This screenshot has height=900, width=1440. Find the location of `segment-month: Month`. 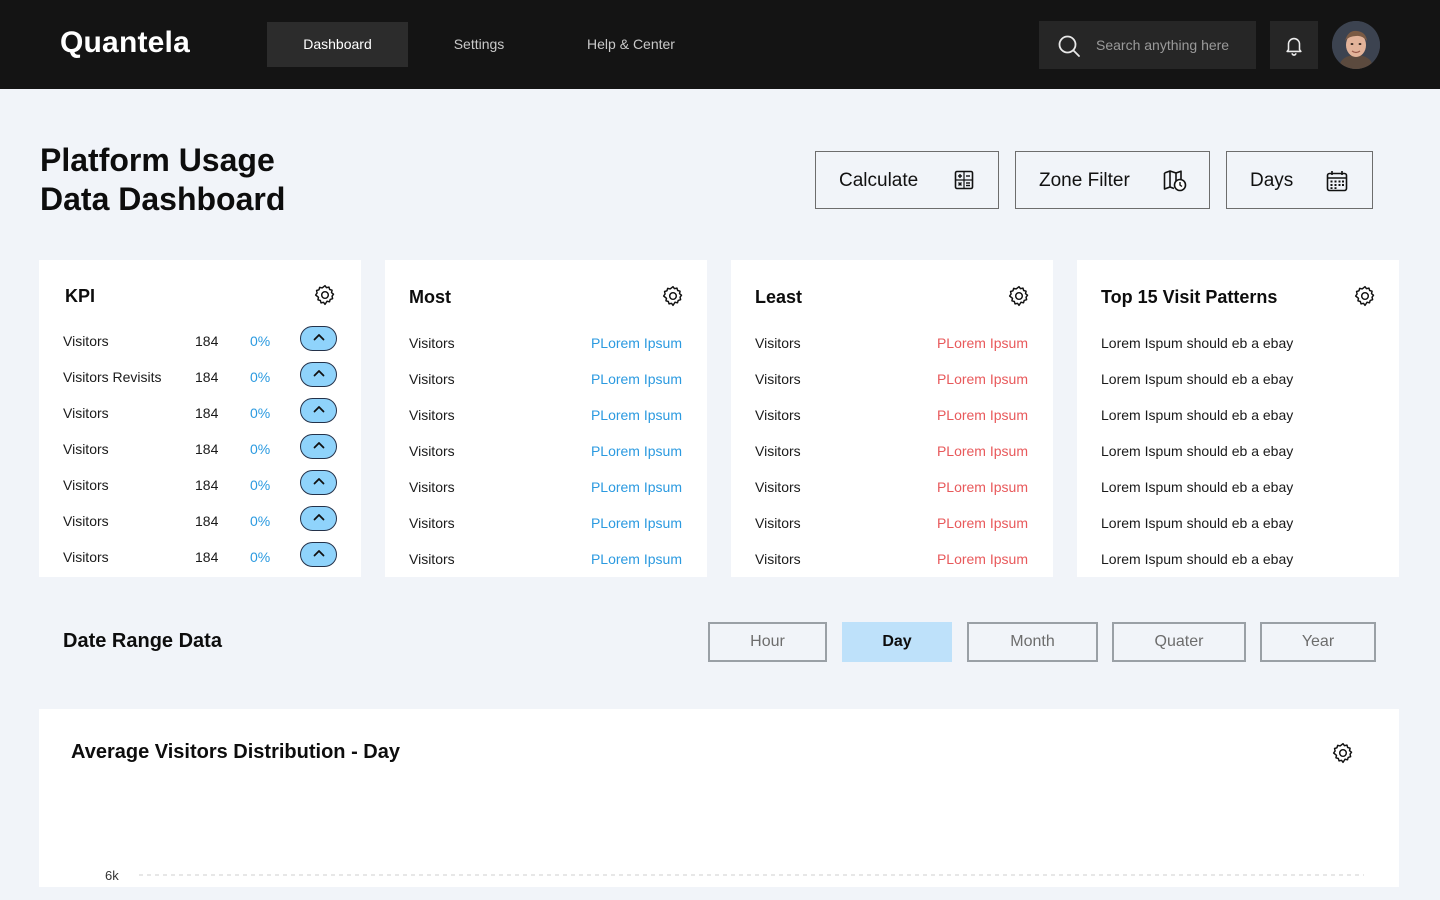

segment-month: Month is located at coordinates (1032, 642).